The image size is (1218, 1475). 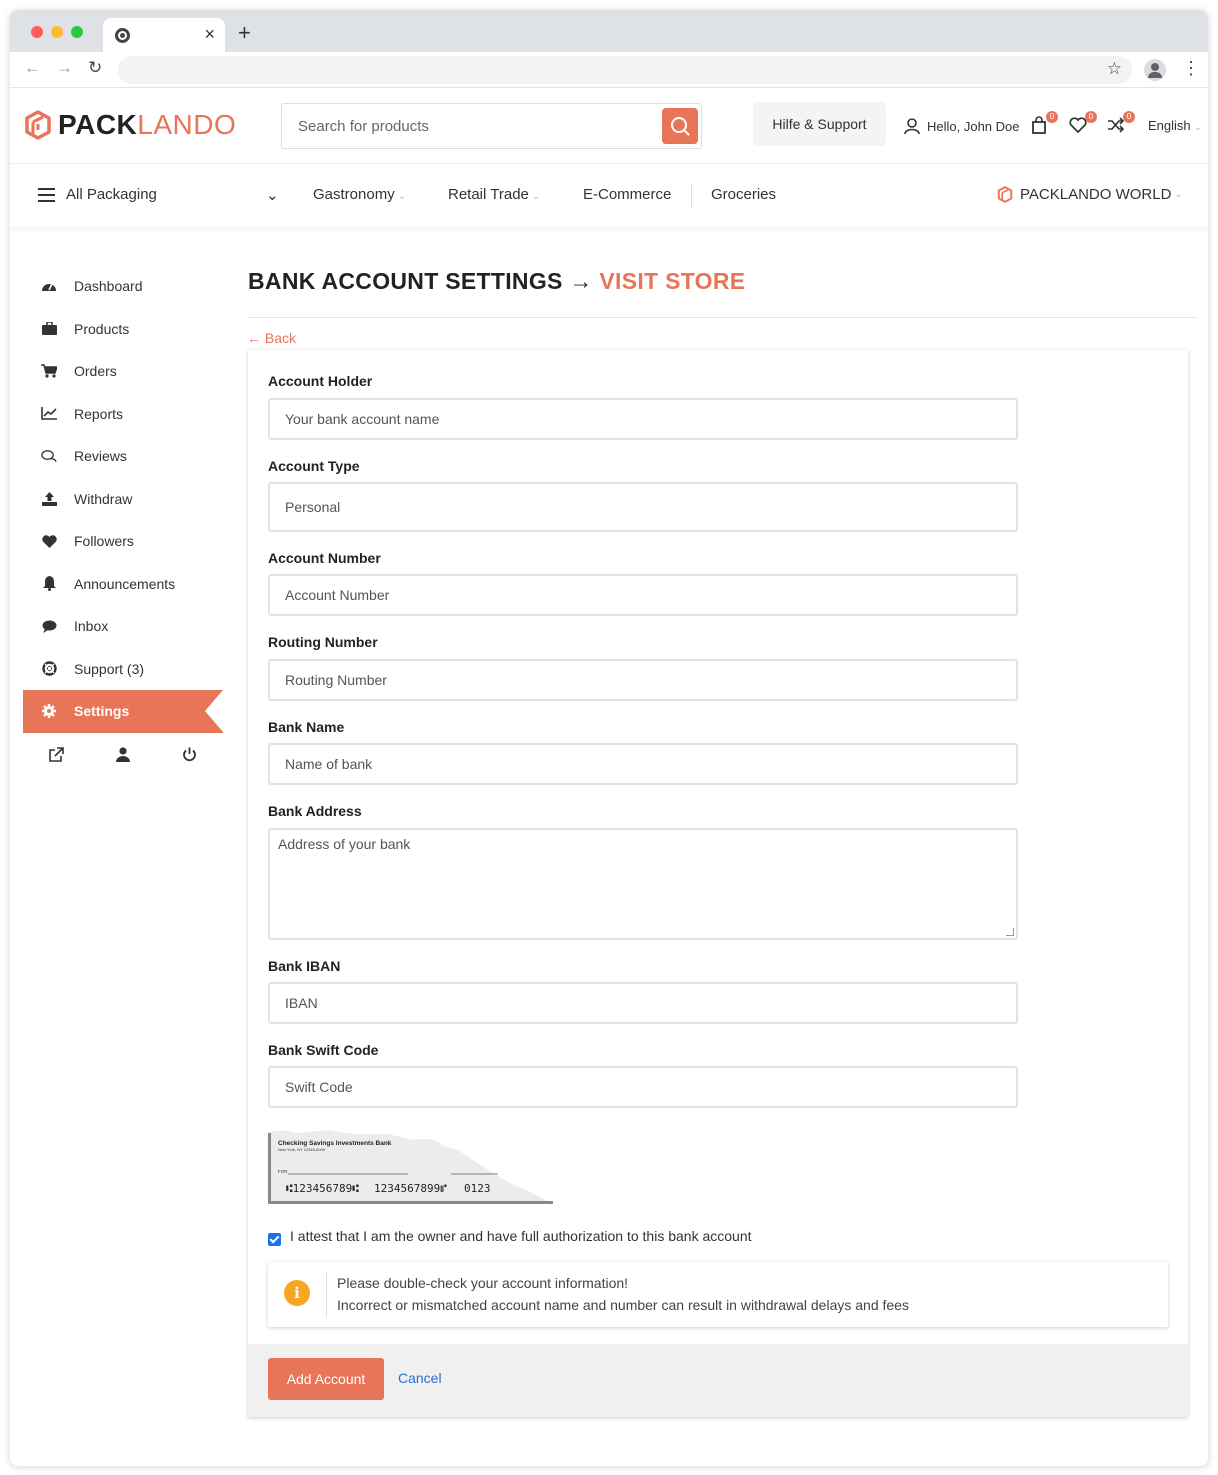 What do you see at coordinates (271, 338) in the screenshot?
I see `back-link: ← Back` at bounding box center [271, 338].